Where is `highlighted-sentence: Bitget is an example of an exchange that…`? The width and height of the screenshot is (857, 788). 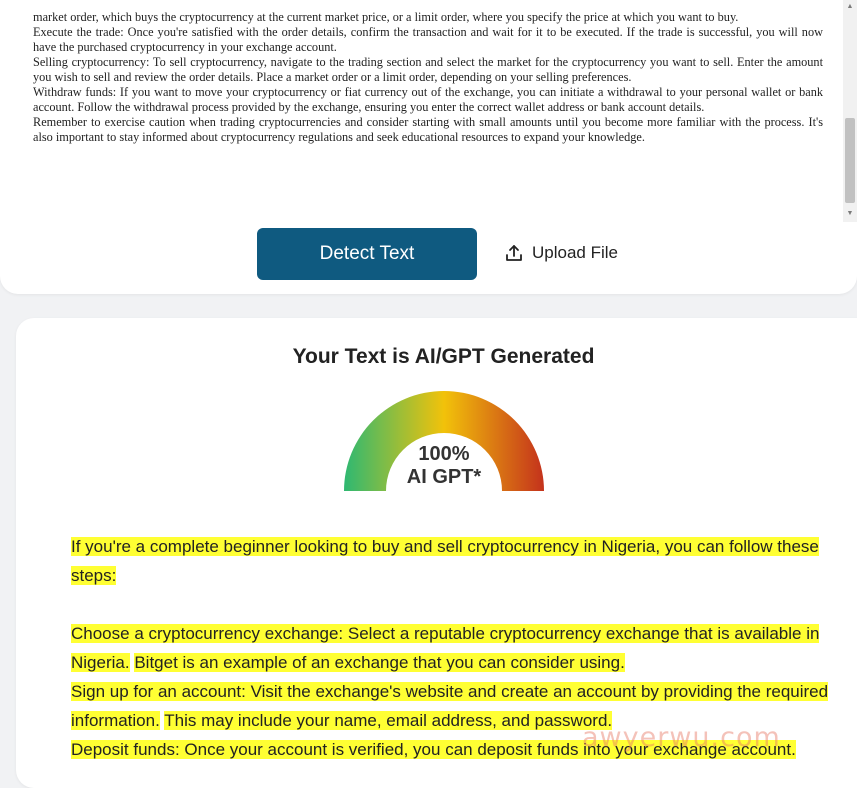 highlighted-sentence: Bitget is an example of an exchange that… is located at coordinates (379, 662).